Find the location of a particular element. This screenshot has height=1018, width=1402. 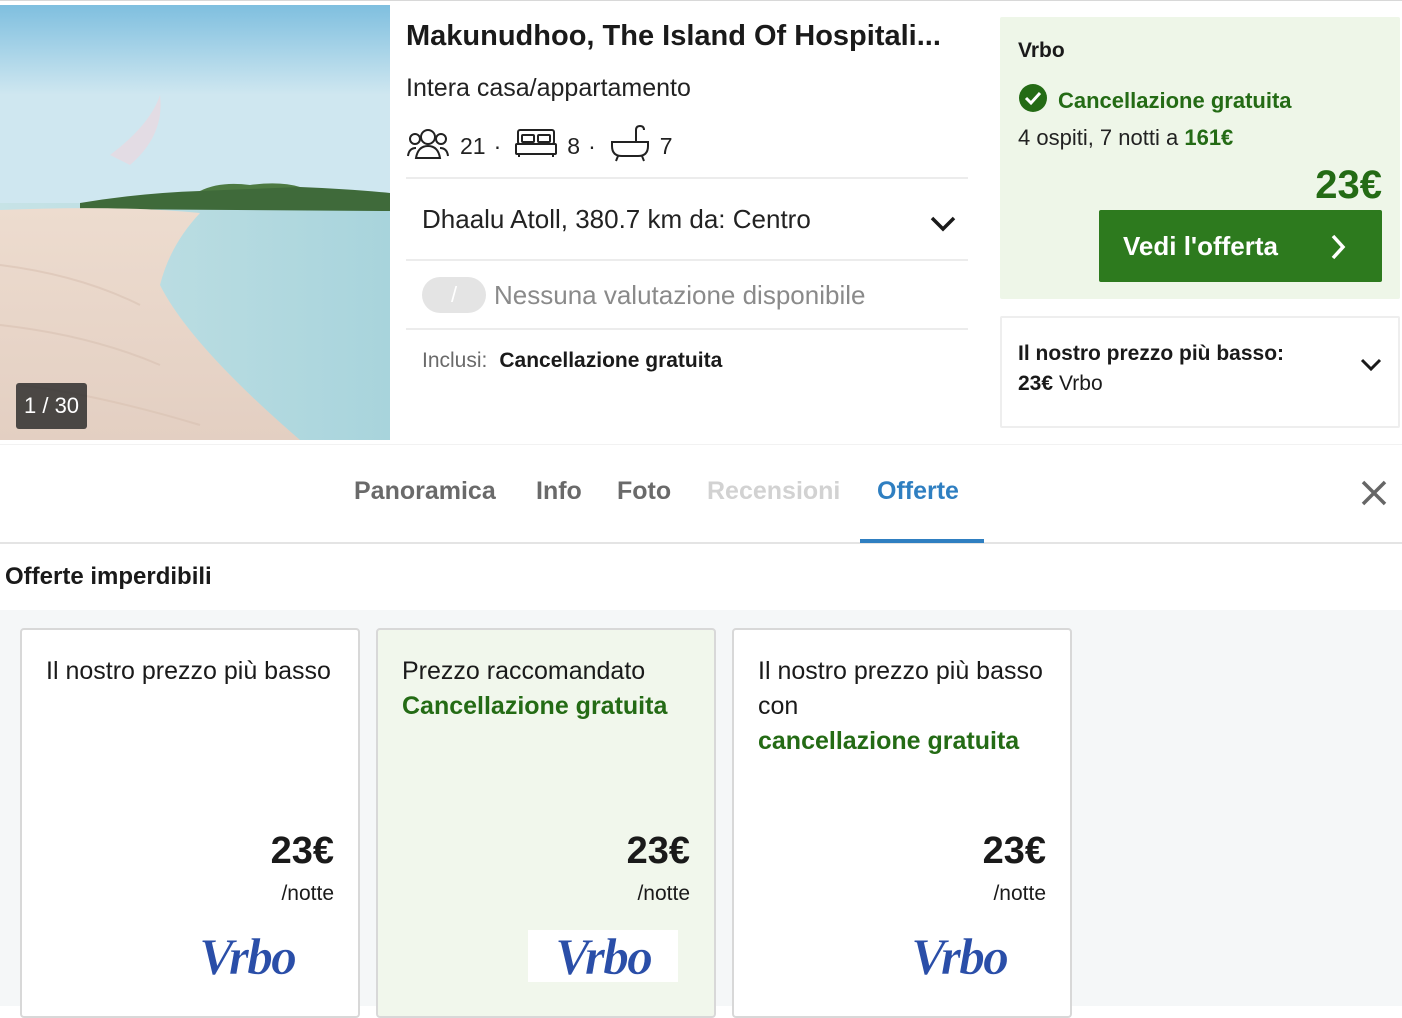

bathrooms-count: 7 is located at coordinates (666, 145).